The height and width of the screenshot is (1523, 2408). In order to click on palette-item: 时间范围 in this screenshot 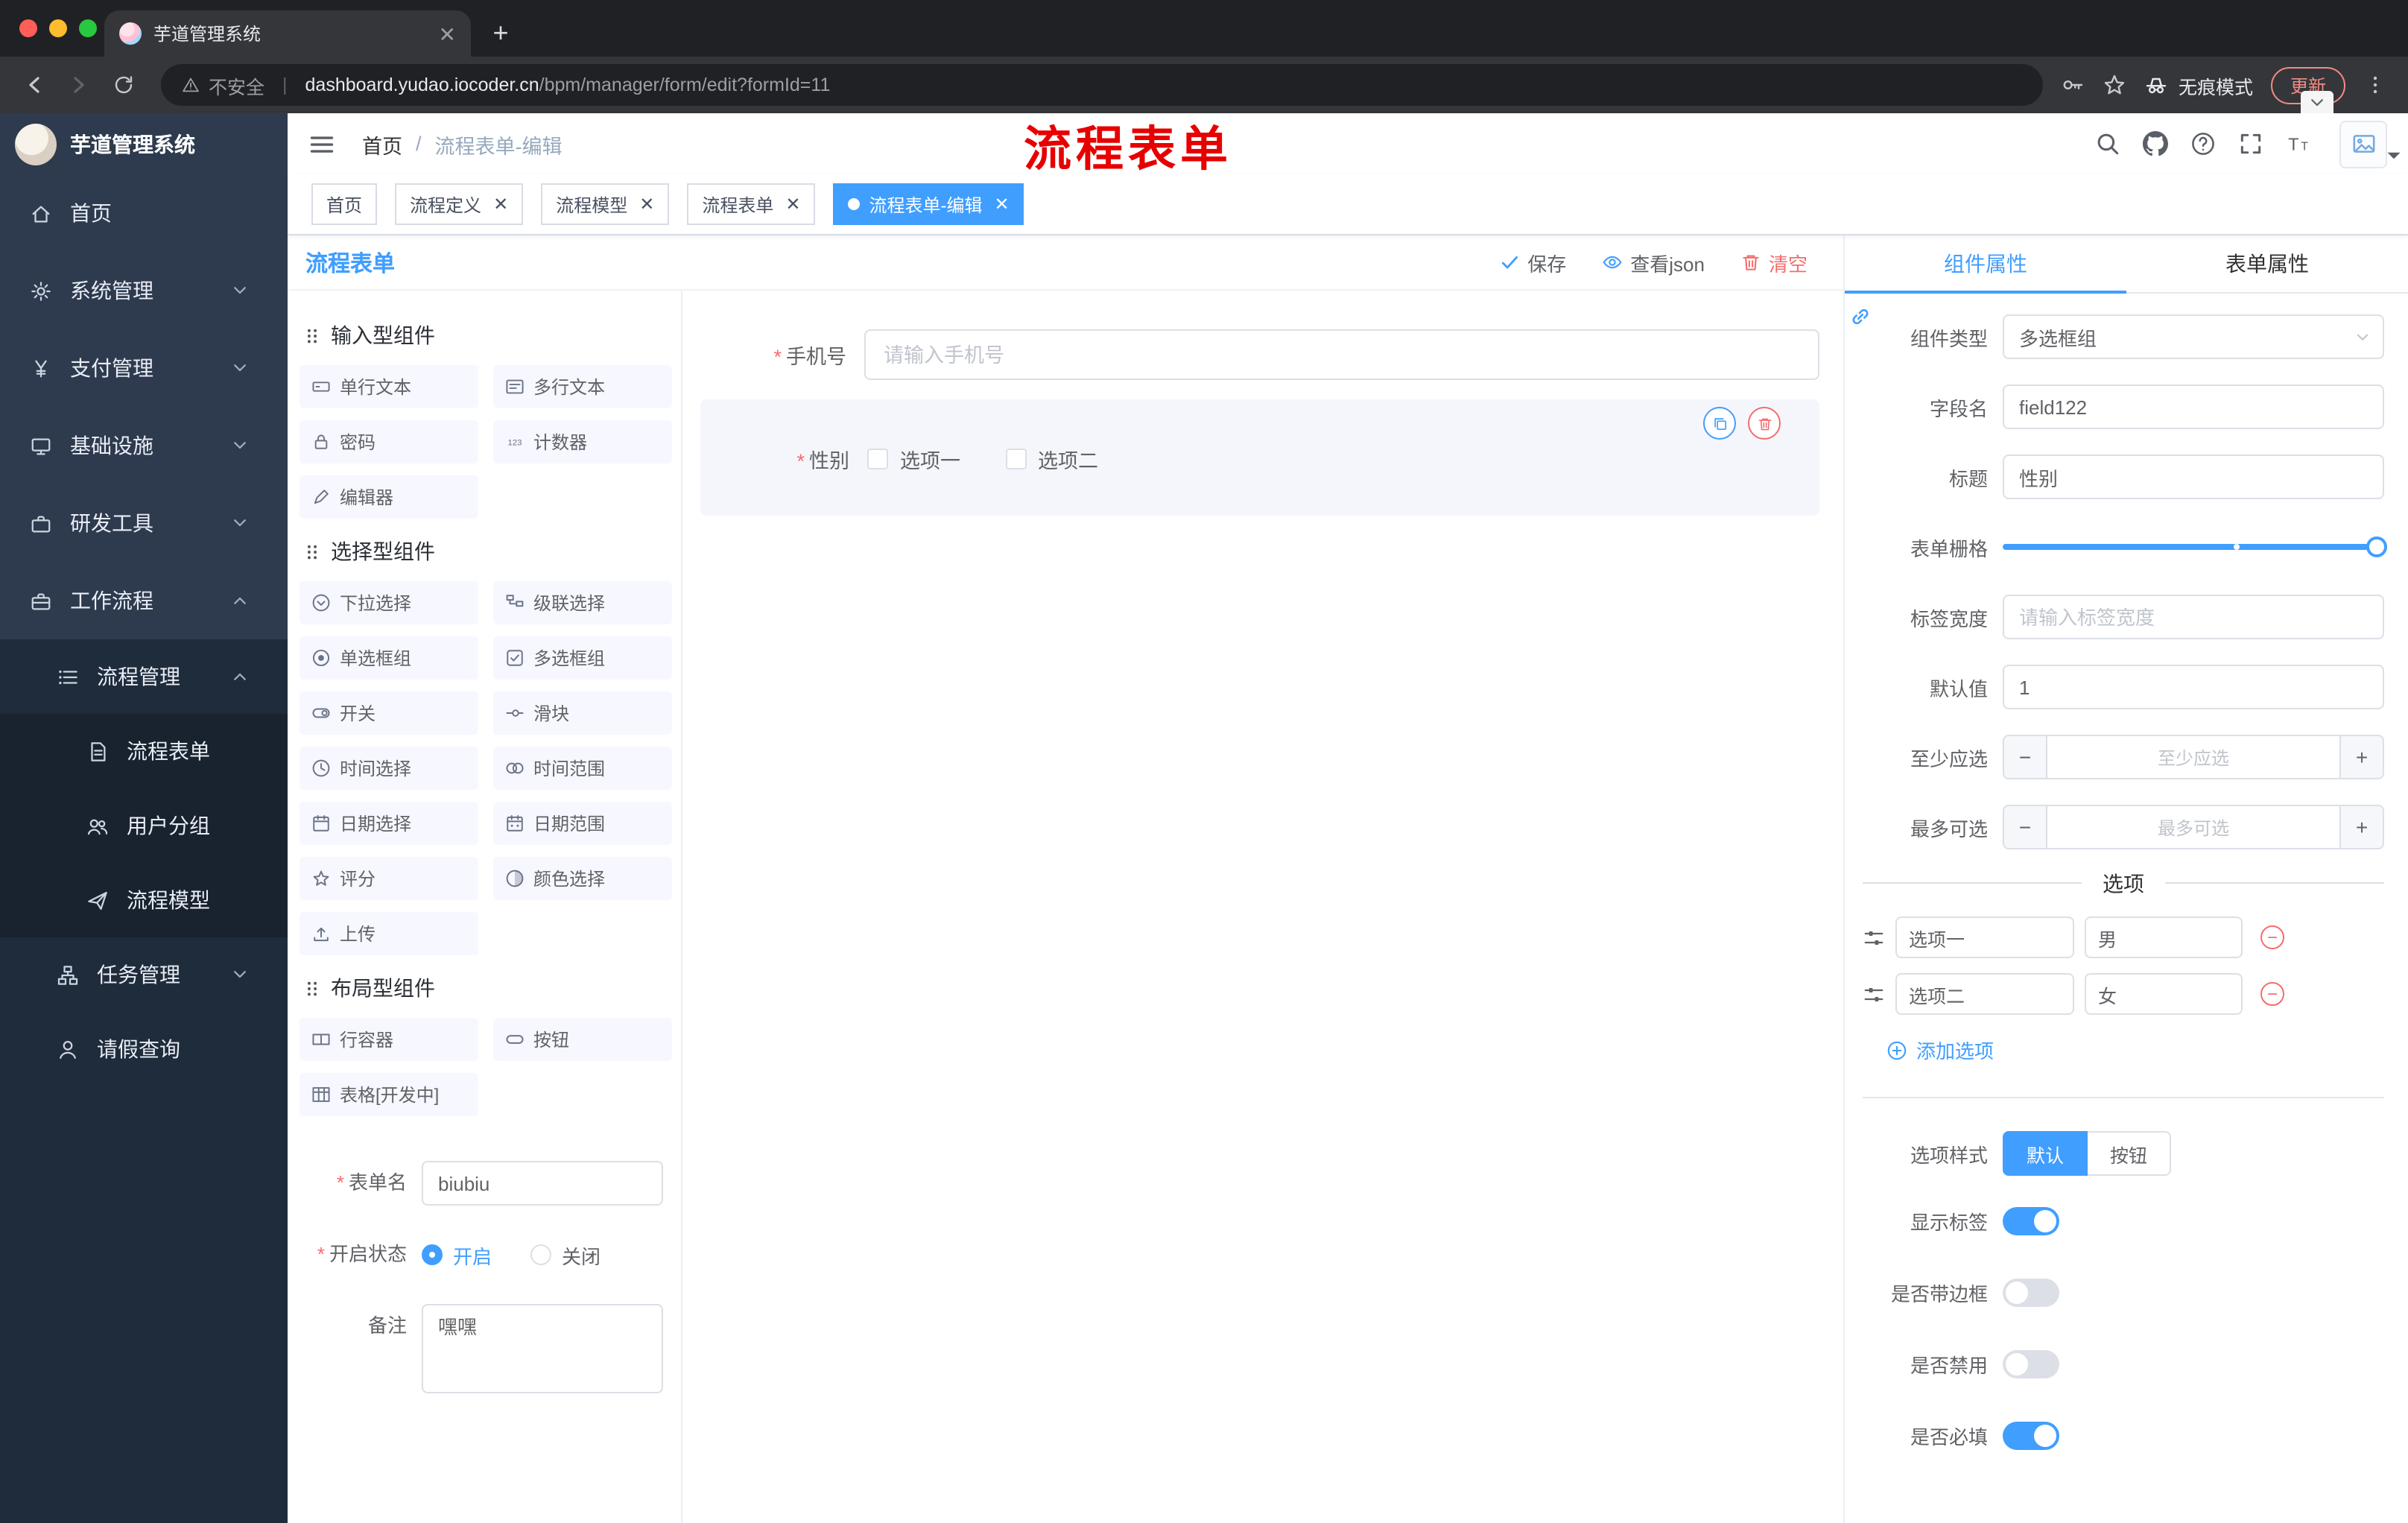, I will do `click(582, 769)`.